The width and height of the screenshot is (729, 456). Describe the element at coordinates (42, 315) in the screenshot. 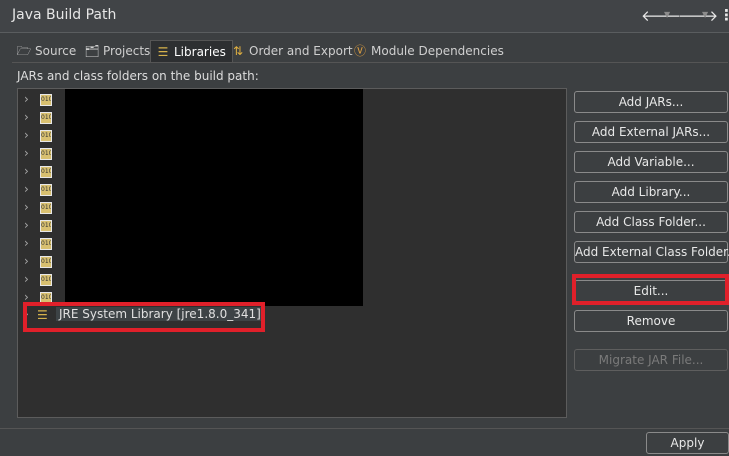

I see `library-icon: ☰` at that location.